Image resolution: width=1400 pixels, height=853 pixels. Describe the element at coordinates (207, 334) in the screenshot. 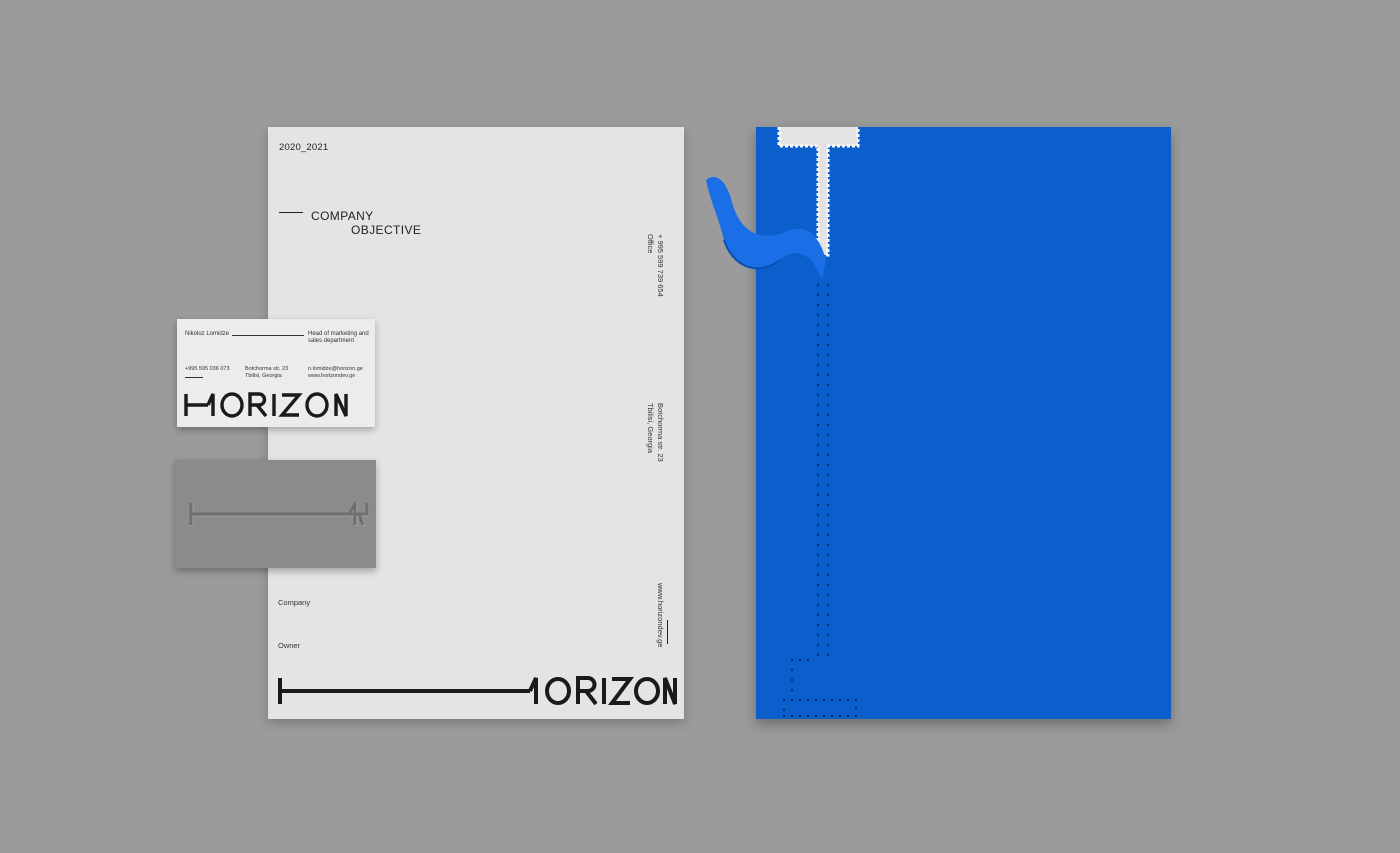

I see `card-person-name: Nikoloz Lomidze` at that location.